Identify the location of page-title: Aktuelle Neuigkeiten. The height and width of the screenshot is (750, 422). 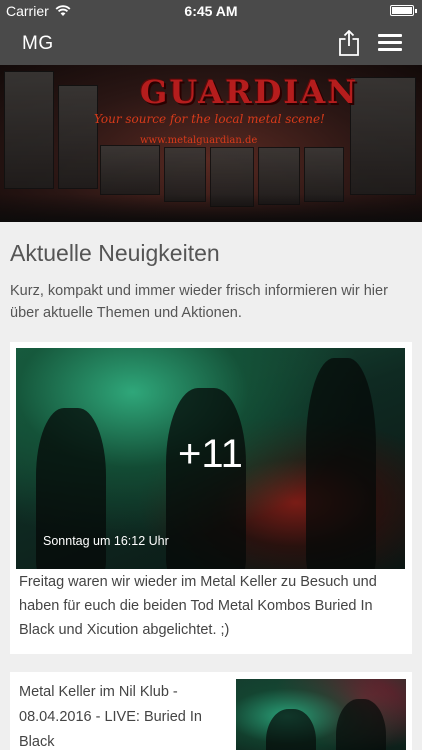
(115, 253).